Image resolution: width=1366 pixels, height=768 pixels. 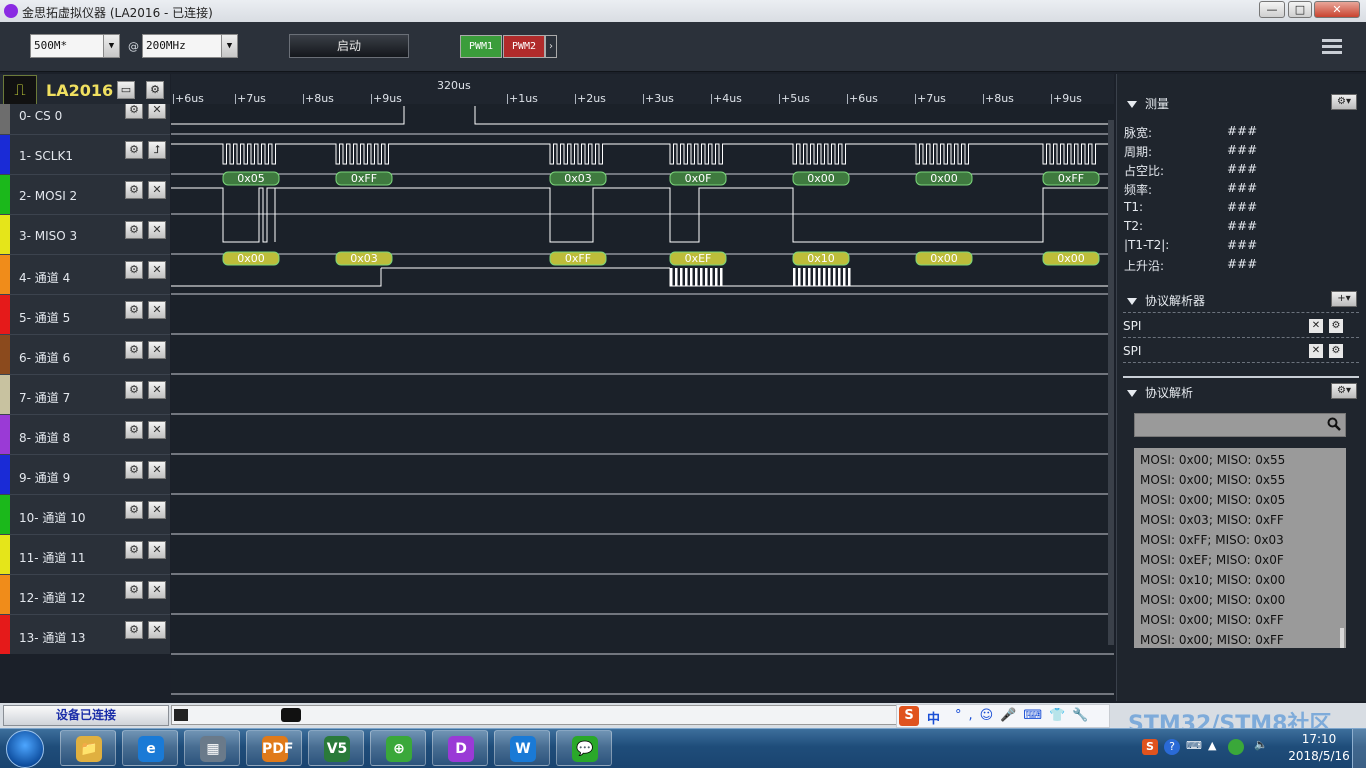 What do you see at coordinates (88, 748) in the screenshot?
I see `taskbar-explorer-button: 📁` at bounding box center [88, 748].